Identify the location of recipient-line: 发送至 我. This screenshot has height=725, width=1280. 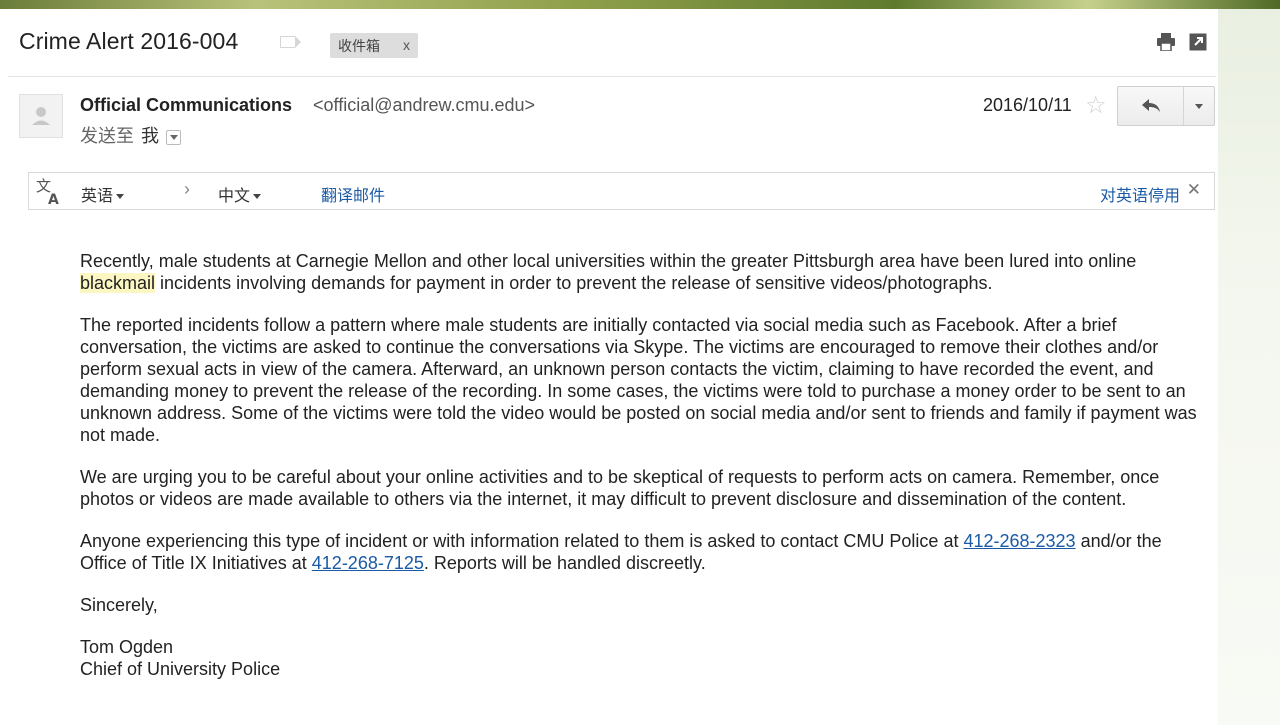
(130, 135).